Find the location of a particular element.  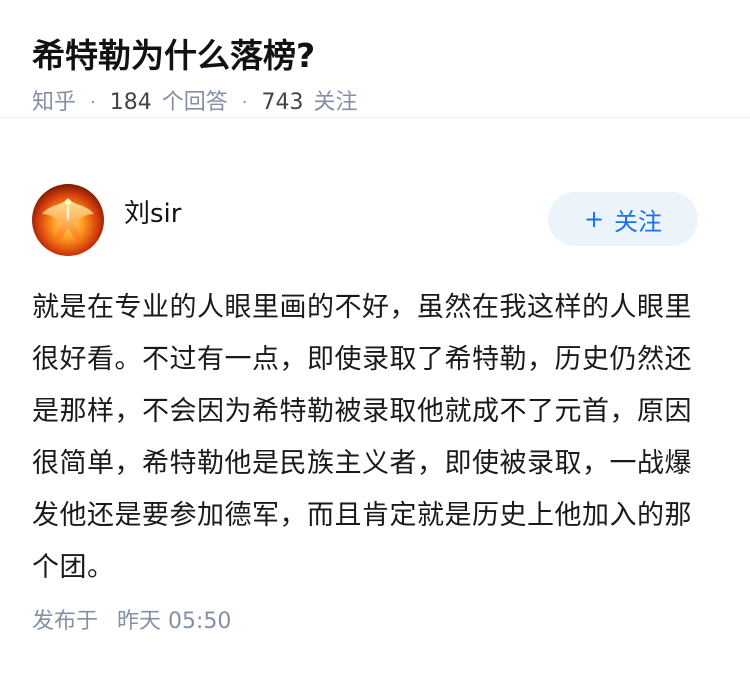

follow-count: 743 is located at coordinates (282, 102).